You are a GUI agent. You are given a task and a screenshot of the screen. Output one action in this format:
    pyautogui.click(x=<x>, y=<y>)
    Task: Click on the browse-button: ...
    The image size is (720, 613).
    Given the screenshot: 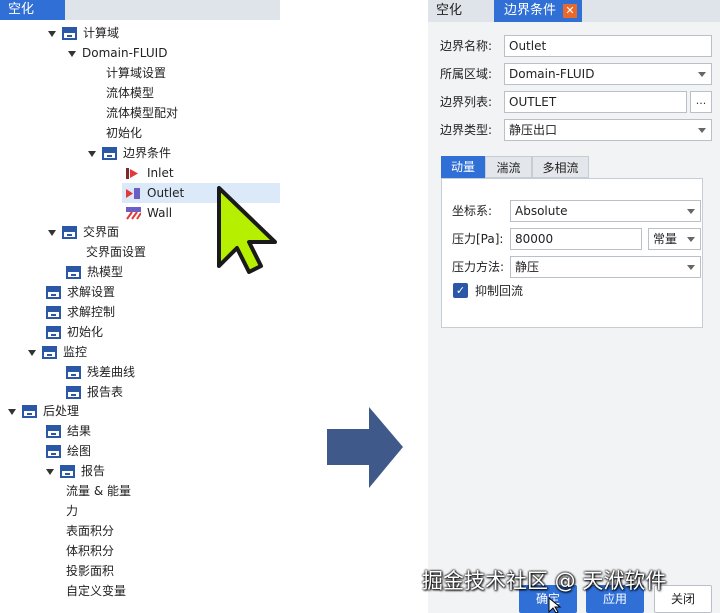 What is the action you would take?
    pyautogui.click(x=701, y=102)
    